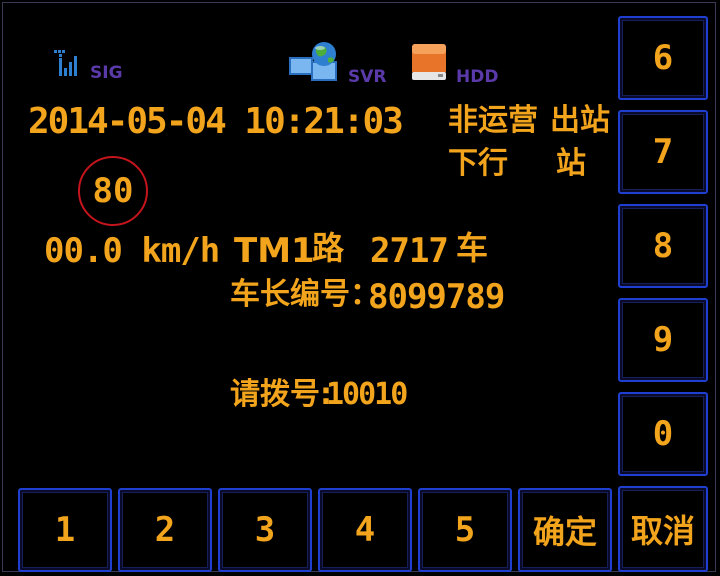 Image resolution: width=720 pixels, height=576 pixels. I want to click on service-mode: 非运营, so click(493, 120).